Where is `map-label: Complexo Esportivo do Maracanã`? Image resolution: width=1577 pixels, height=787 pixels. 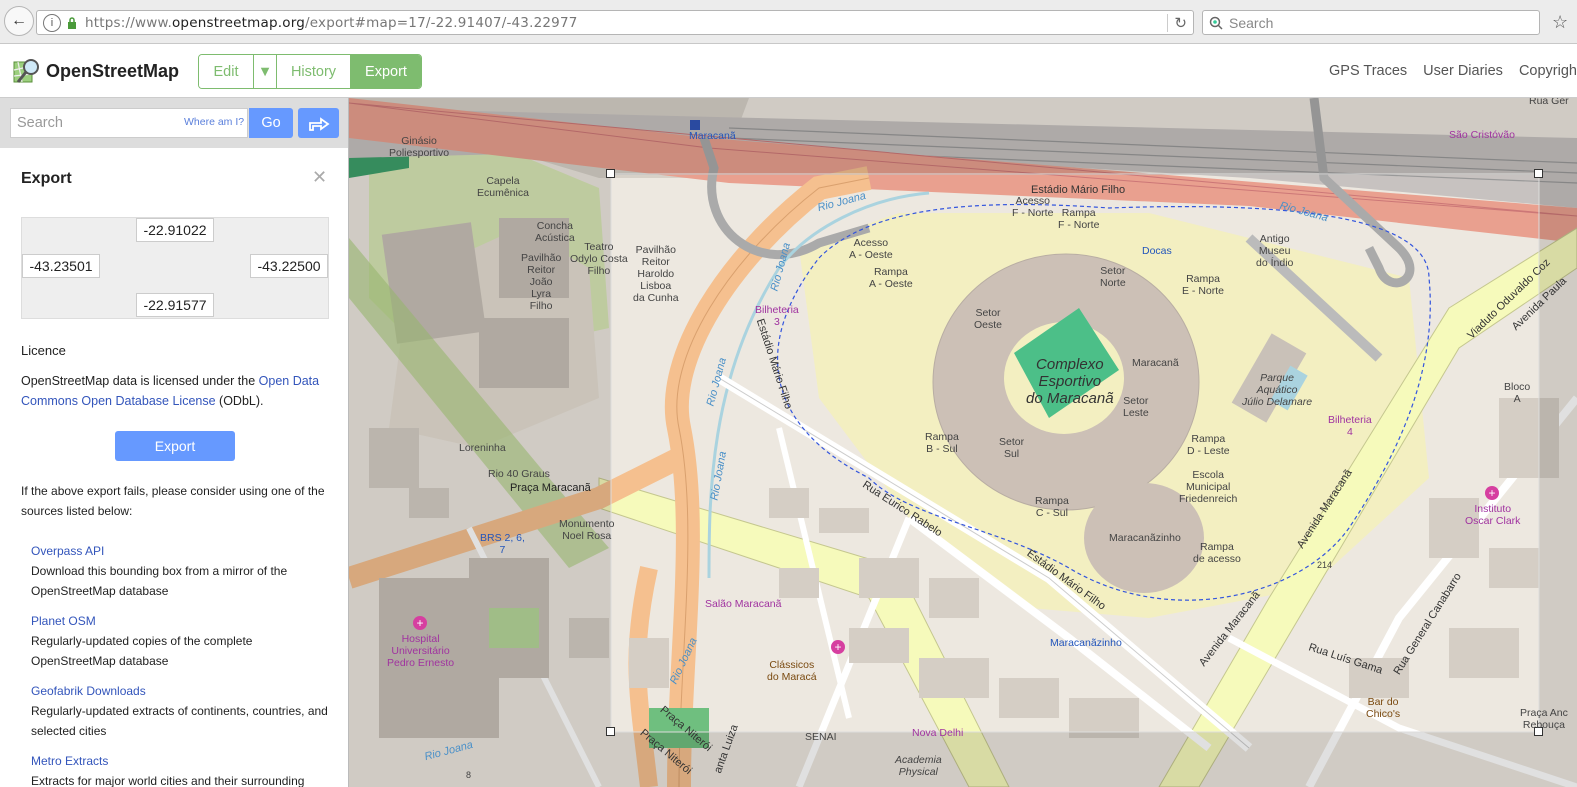 map-label: Complexo Esportivo do Maracanã is located at coordinates (1070, 381).